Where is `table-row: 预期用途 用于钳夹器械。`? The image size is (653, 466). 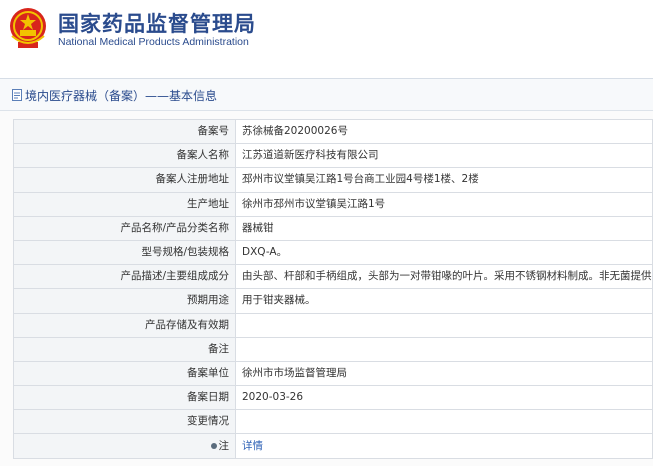 table-row: 预期用途 用于钳夹器械。 is located at coordinates (333, 301).